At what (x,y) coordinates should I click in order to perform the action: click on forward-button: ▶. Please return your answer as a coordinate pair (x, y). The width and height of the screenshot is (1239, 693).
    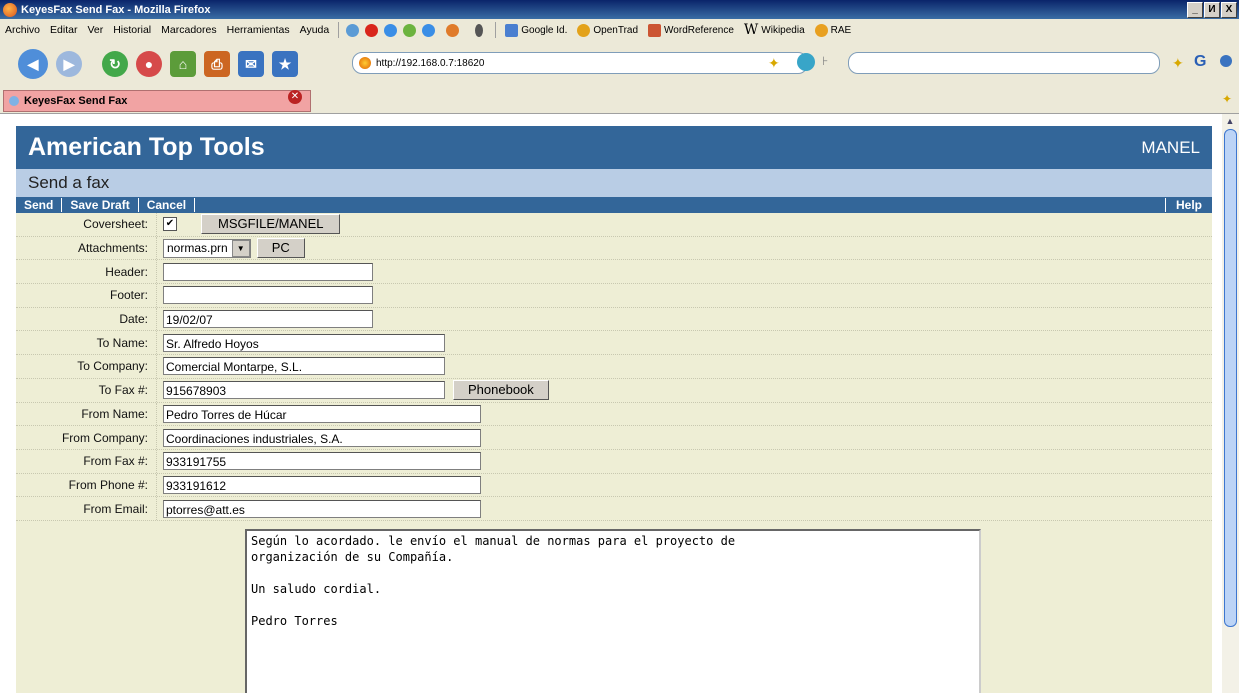
    Looking at the image, I should click on (69, 64).